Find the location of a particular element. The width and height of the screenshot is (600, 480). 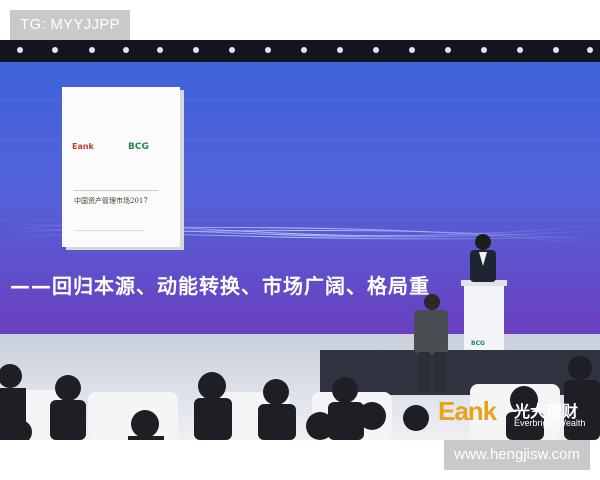

report-cover is located at coordinates (121, 167).